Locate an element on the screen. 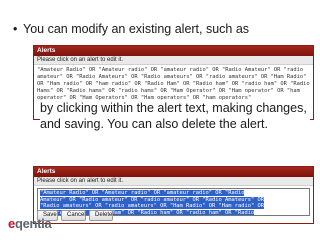  eqentia-logo: eqentia is located at coordinates (30, 223).